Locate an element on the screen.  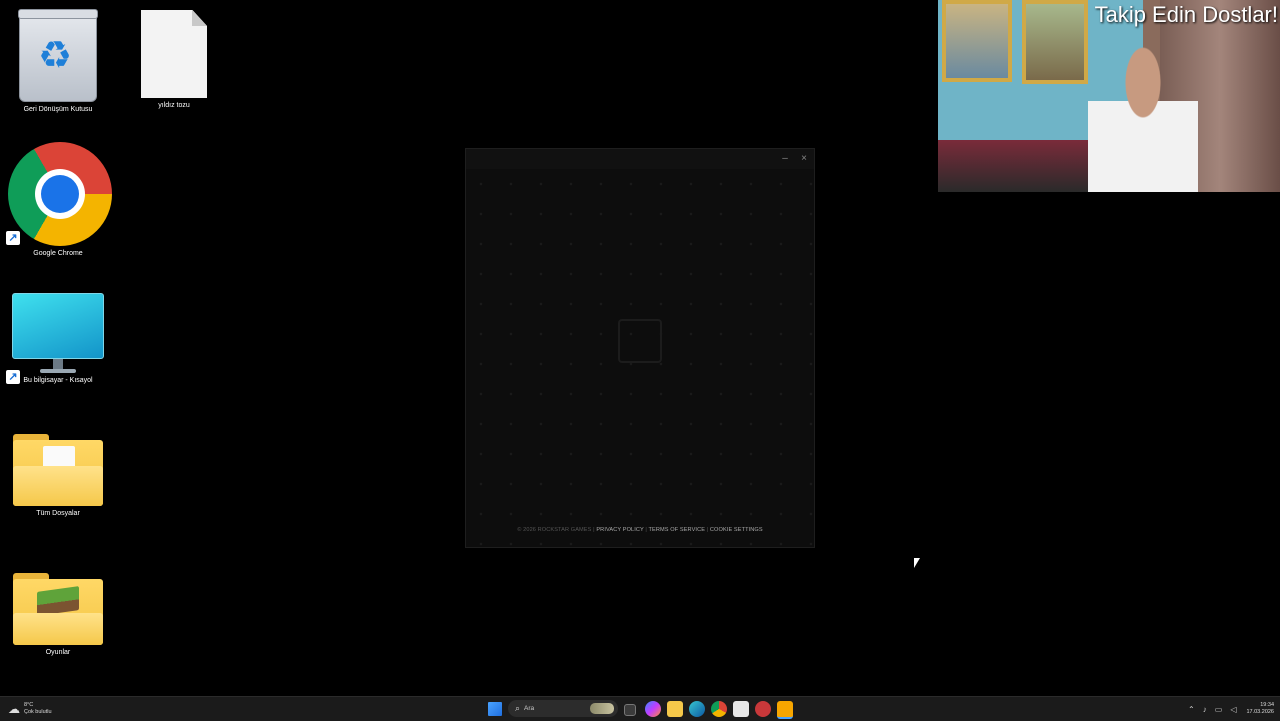
desktop-icon-all-files: Tüm Dosyalar is located at coordinates (58, 475).